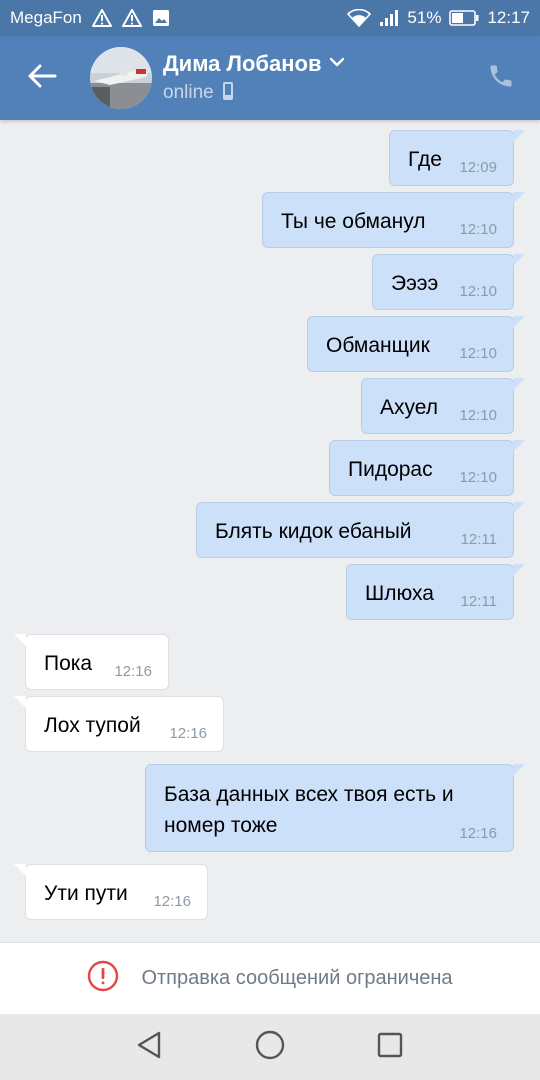  Describe the element at coordinates (188, 92) in the screenshot. I see `contact-status: online` at that location.